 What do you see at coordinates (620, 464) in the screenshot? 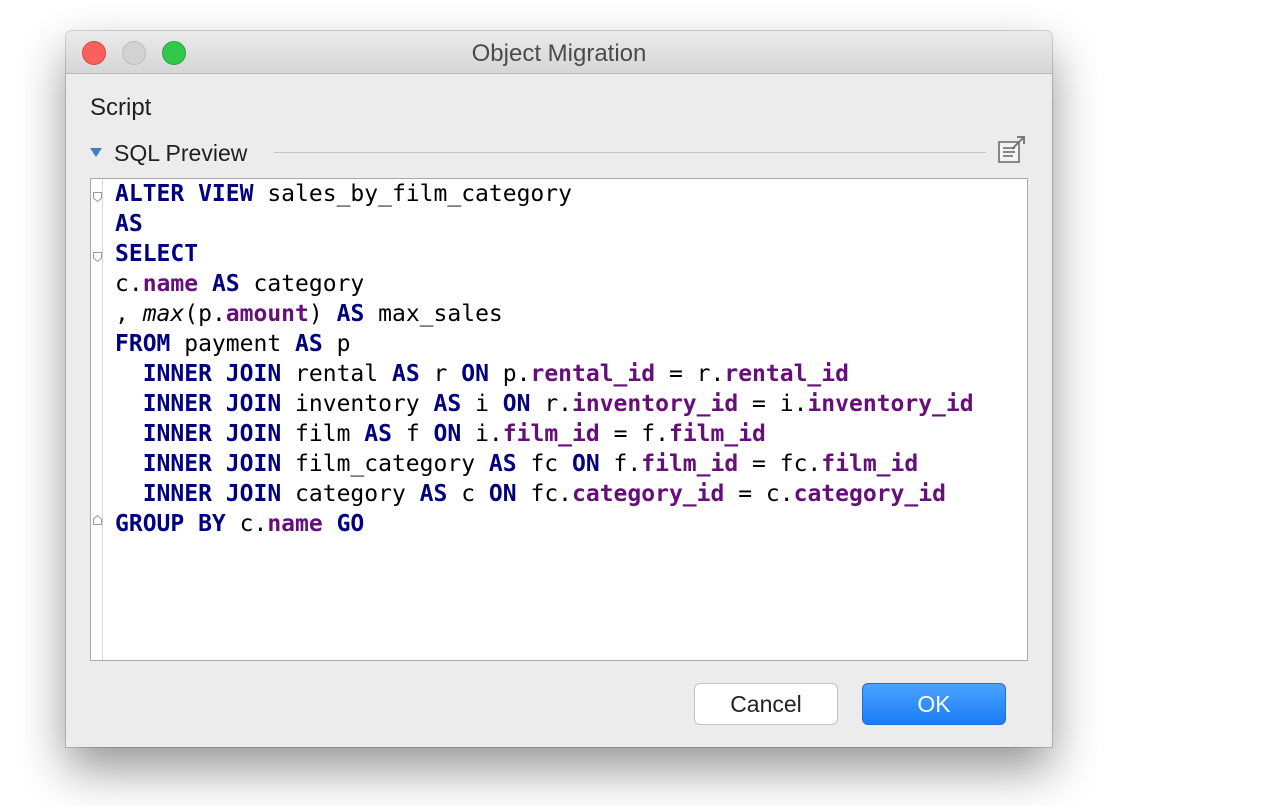
I see `sql-text: f.` at bounding box center [620, 464].